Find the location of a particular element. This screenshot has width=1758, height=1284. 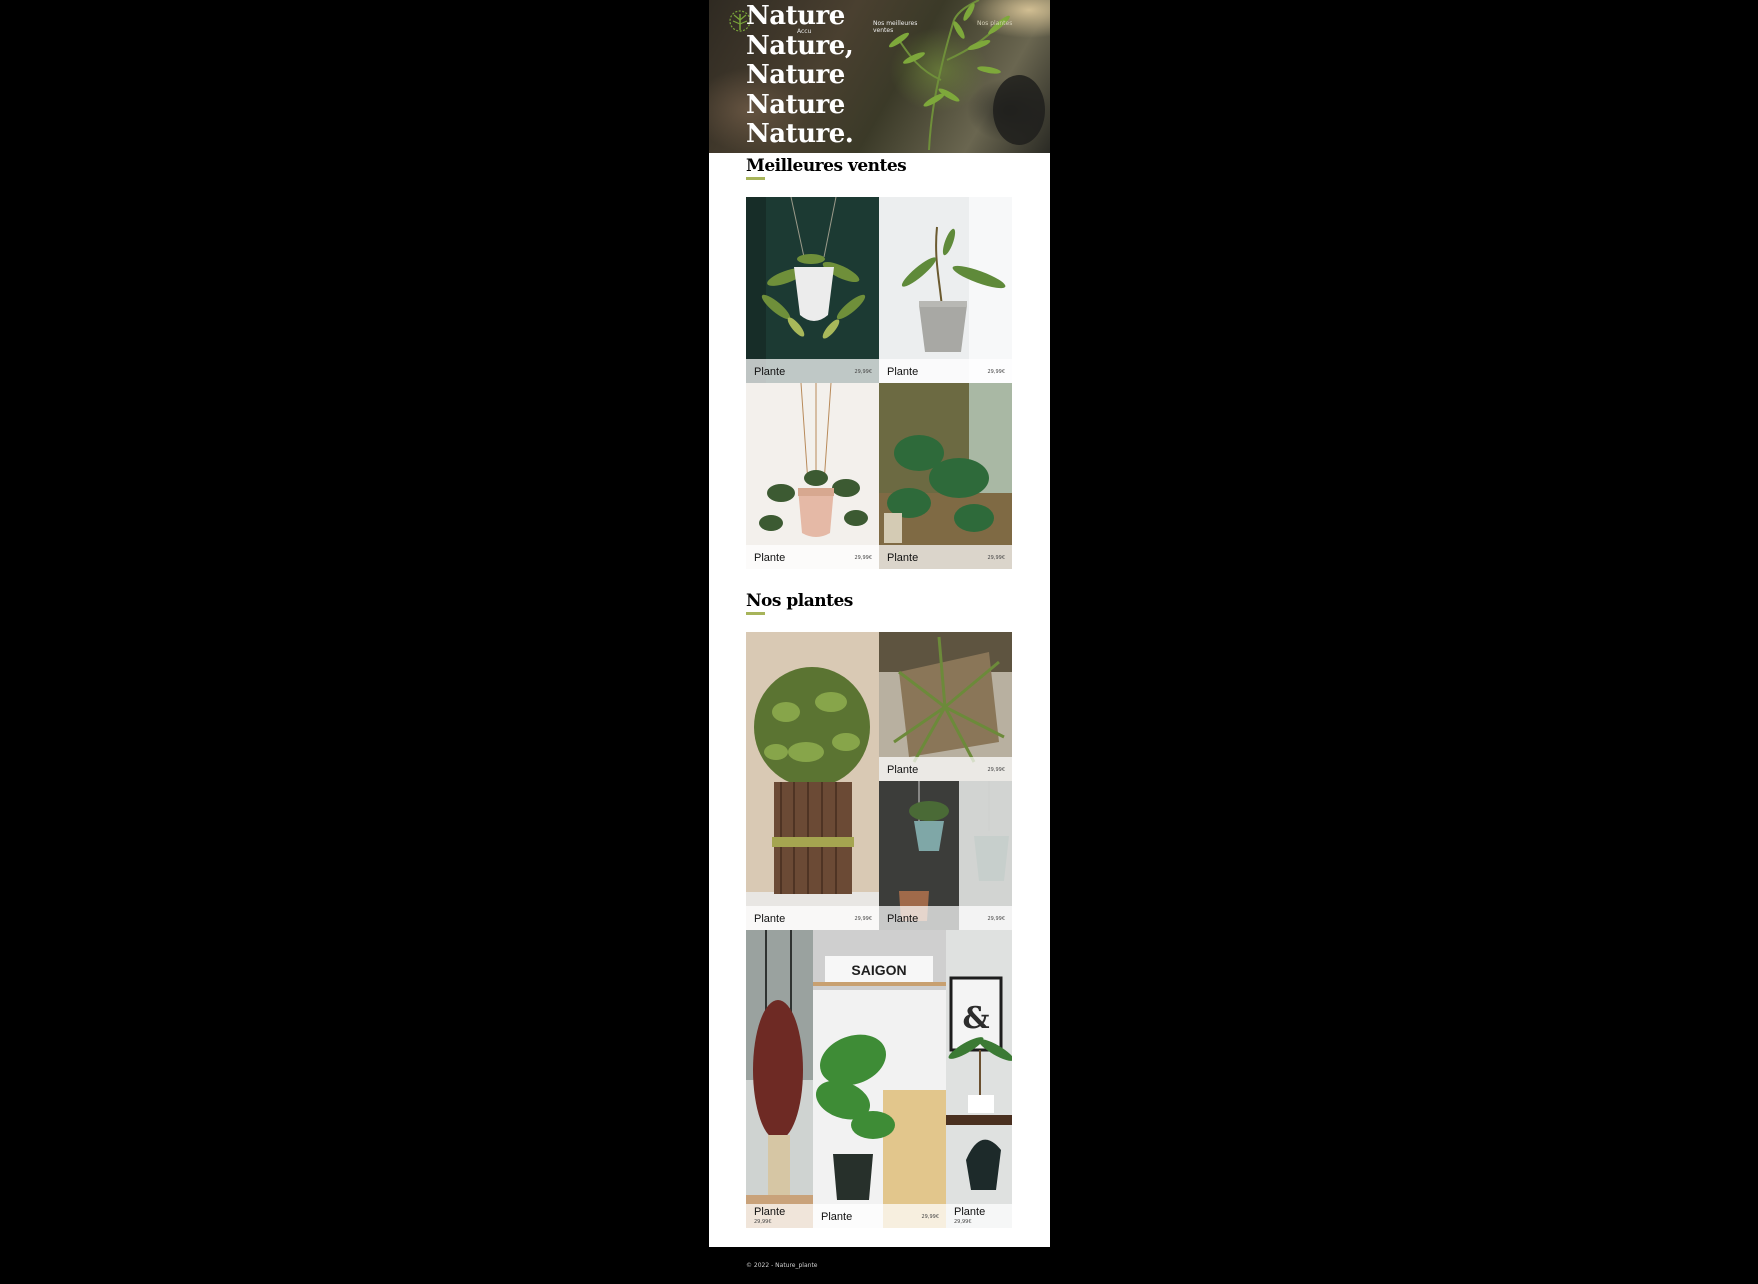

red-branches-image is located at coordinates (779, 1079).